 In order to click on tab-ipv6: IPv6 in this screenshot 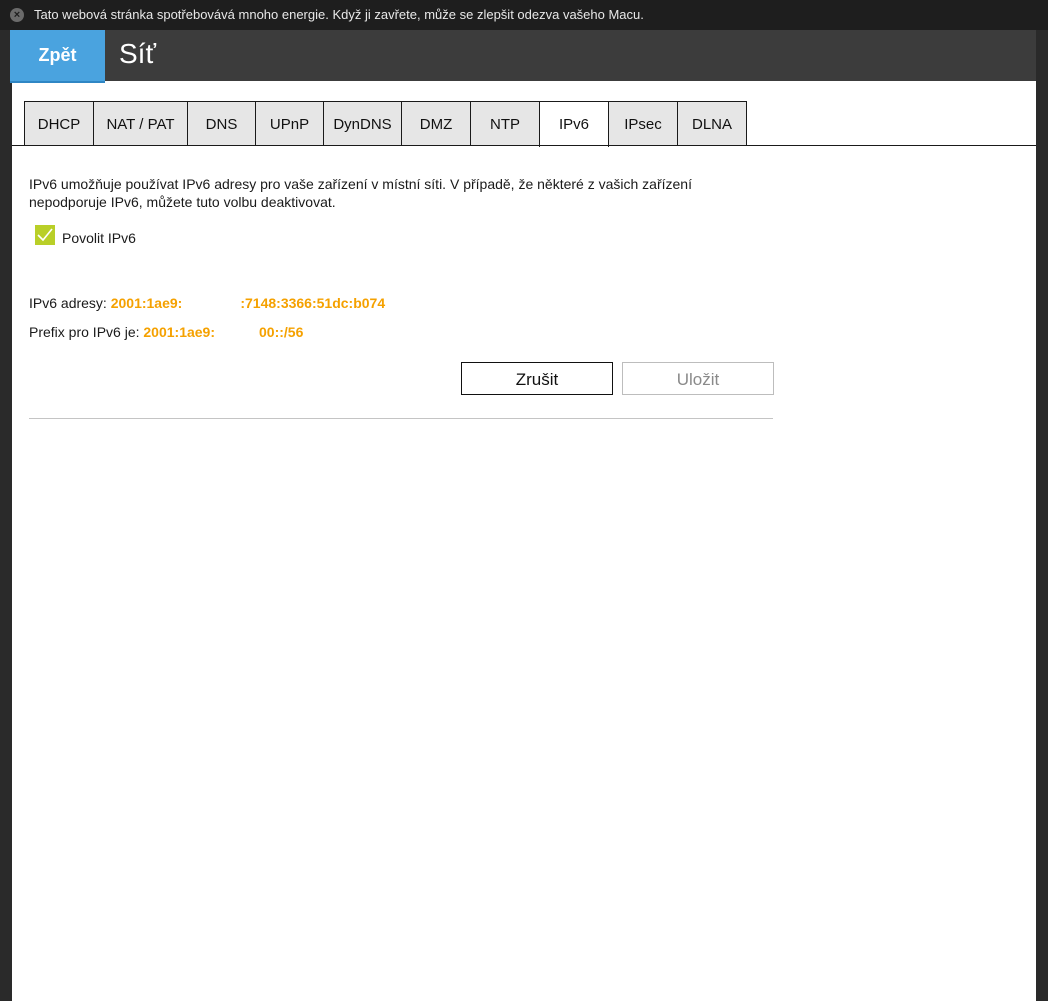, I will do `click(574, 124)`.